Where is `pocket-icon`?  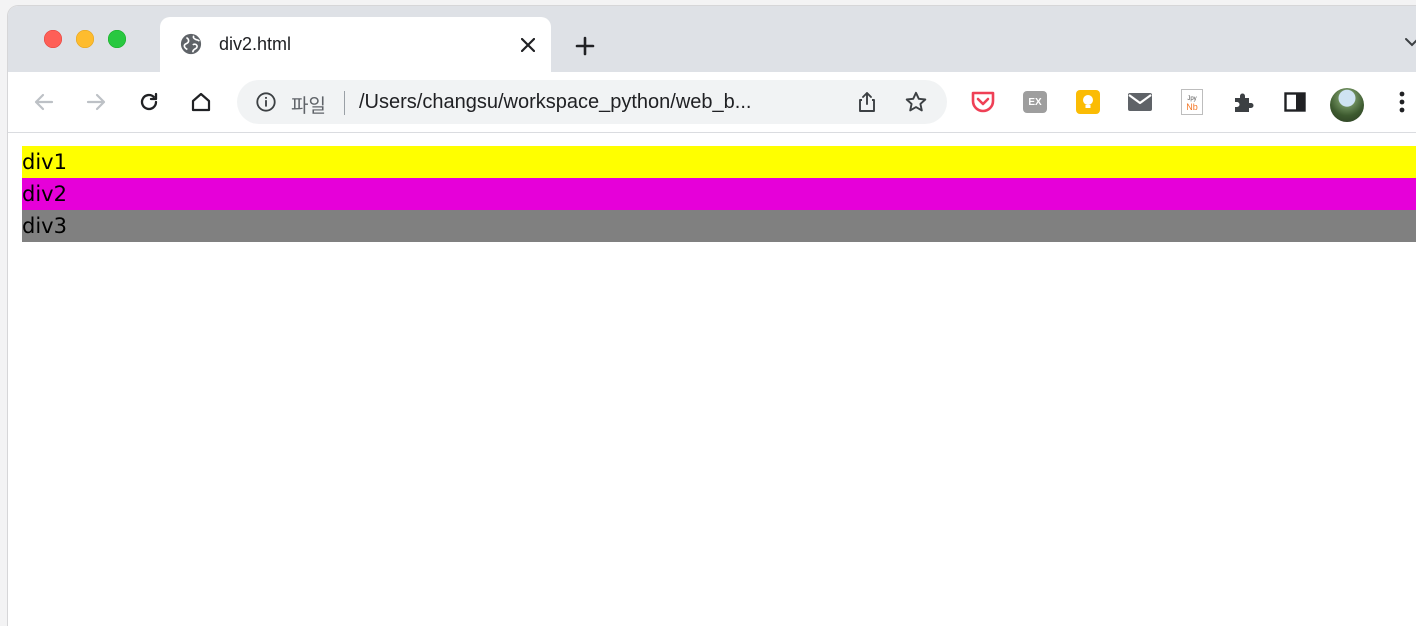
pocket-icon is located at coordinates (983, 102).